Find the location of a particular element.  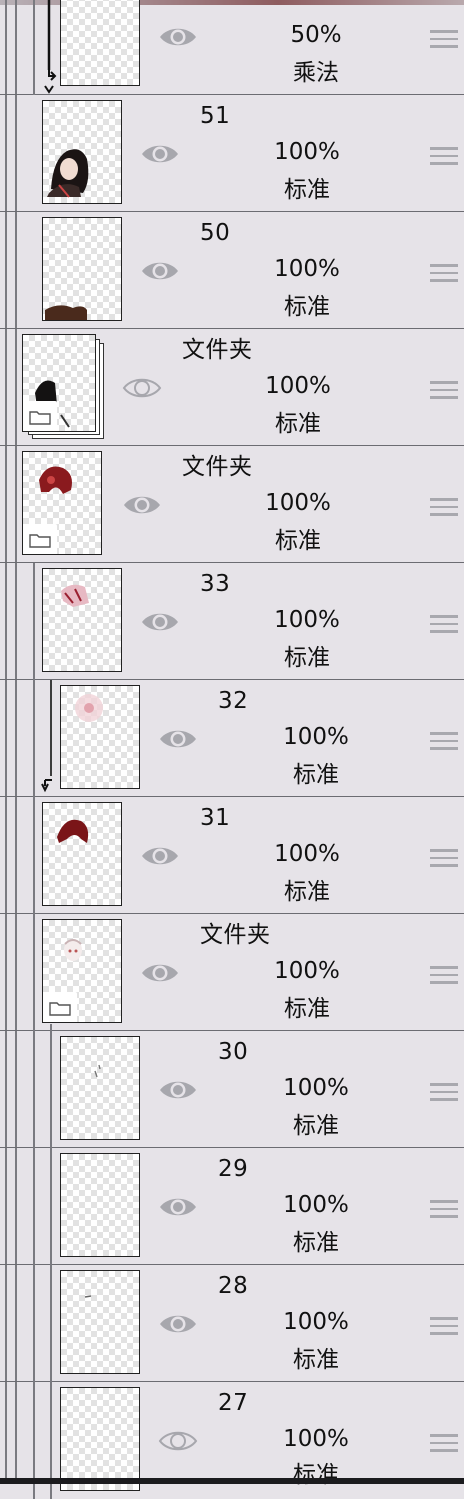

layer-name: 50 is located at coordinates (215, 233).